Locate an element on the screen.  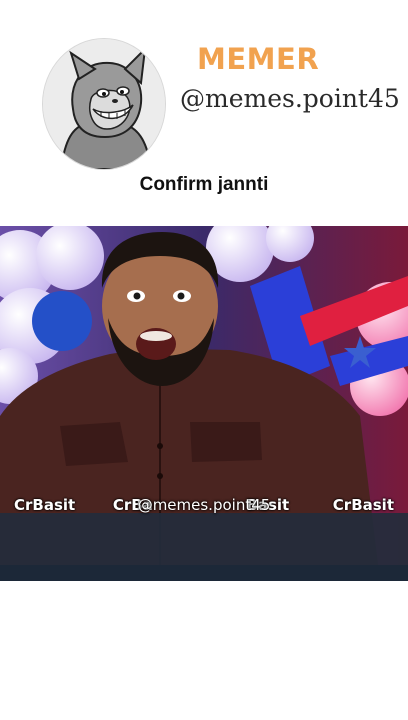
cartoon-cat-avatar-icon is located at coordinates (104, 104).